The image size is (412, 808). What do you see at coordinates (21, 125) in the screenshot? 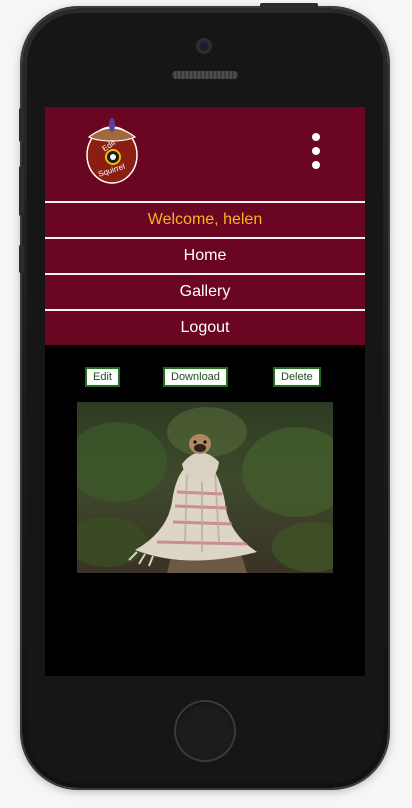
I see `mute-switch` at bounding box center [21, 125].